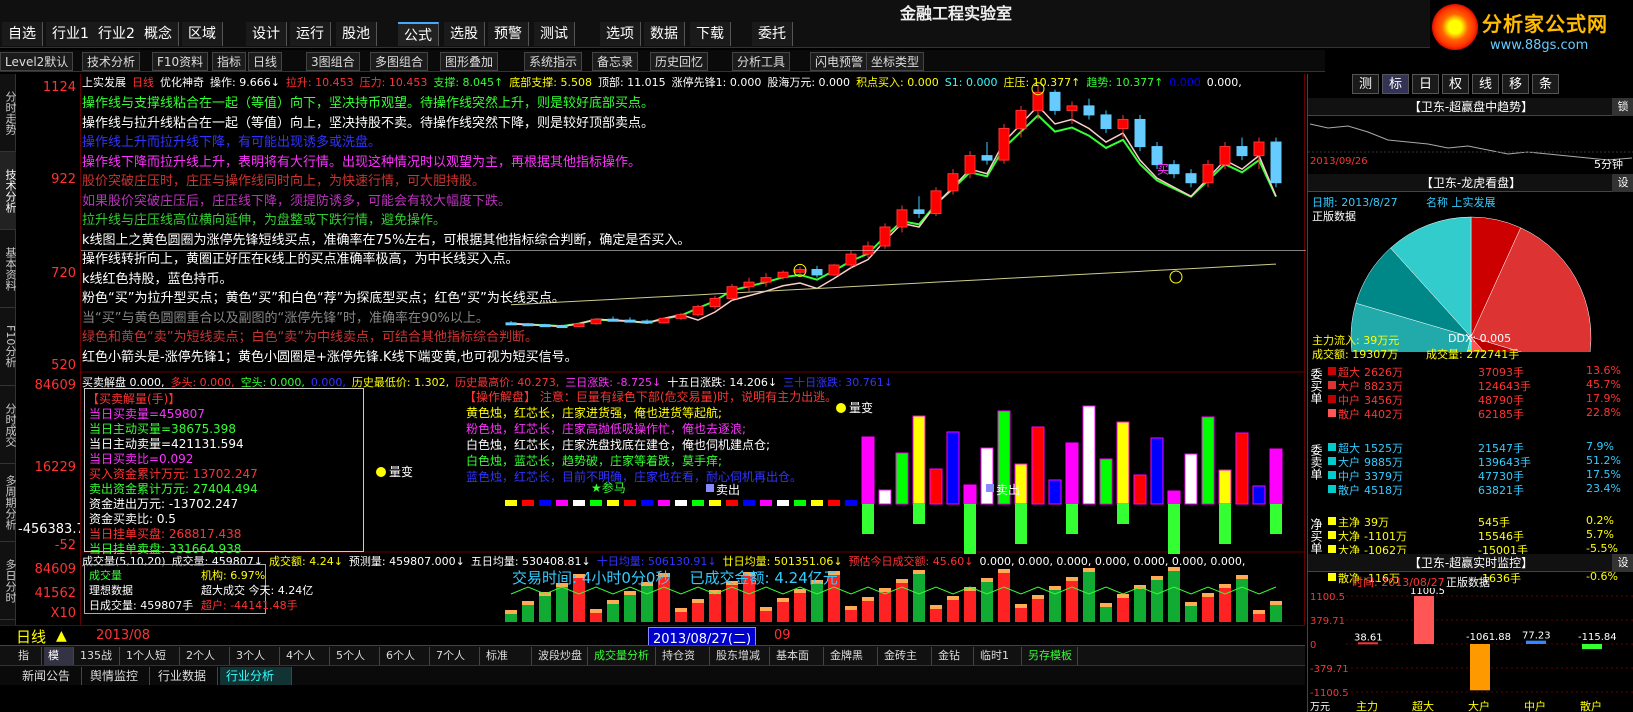  Describe the element at coordinates (1042, 82) in the screenshot. I see `indicator-value: 庄压: 10.377↑` at that location.